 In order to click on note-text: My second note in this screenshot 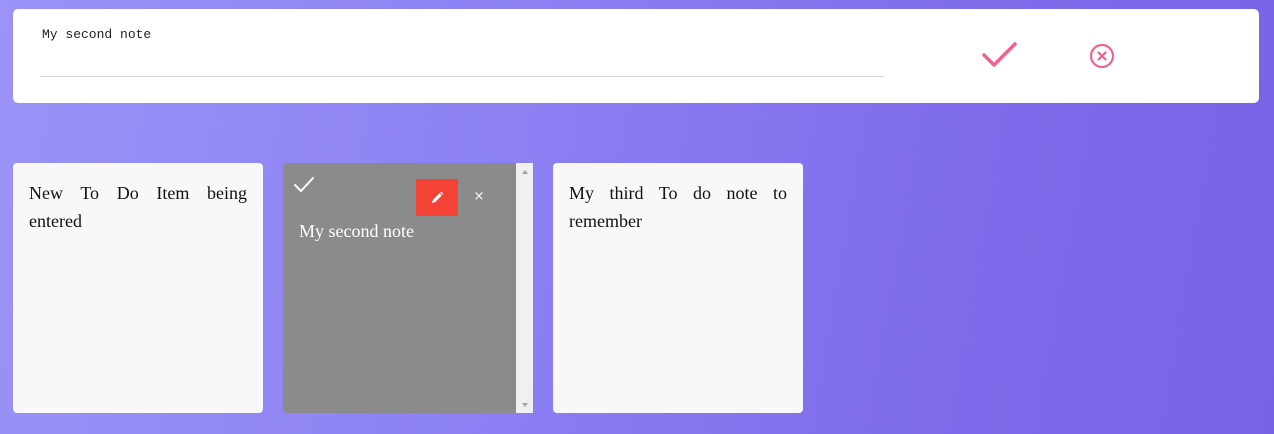, I will do `click(356, 231)`.